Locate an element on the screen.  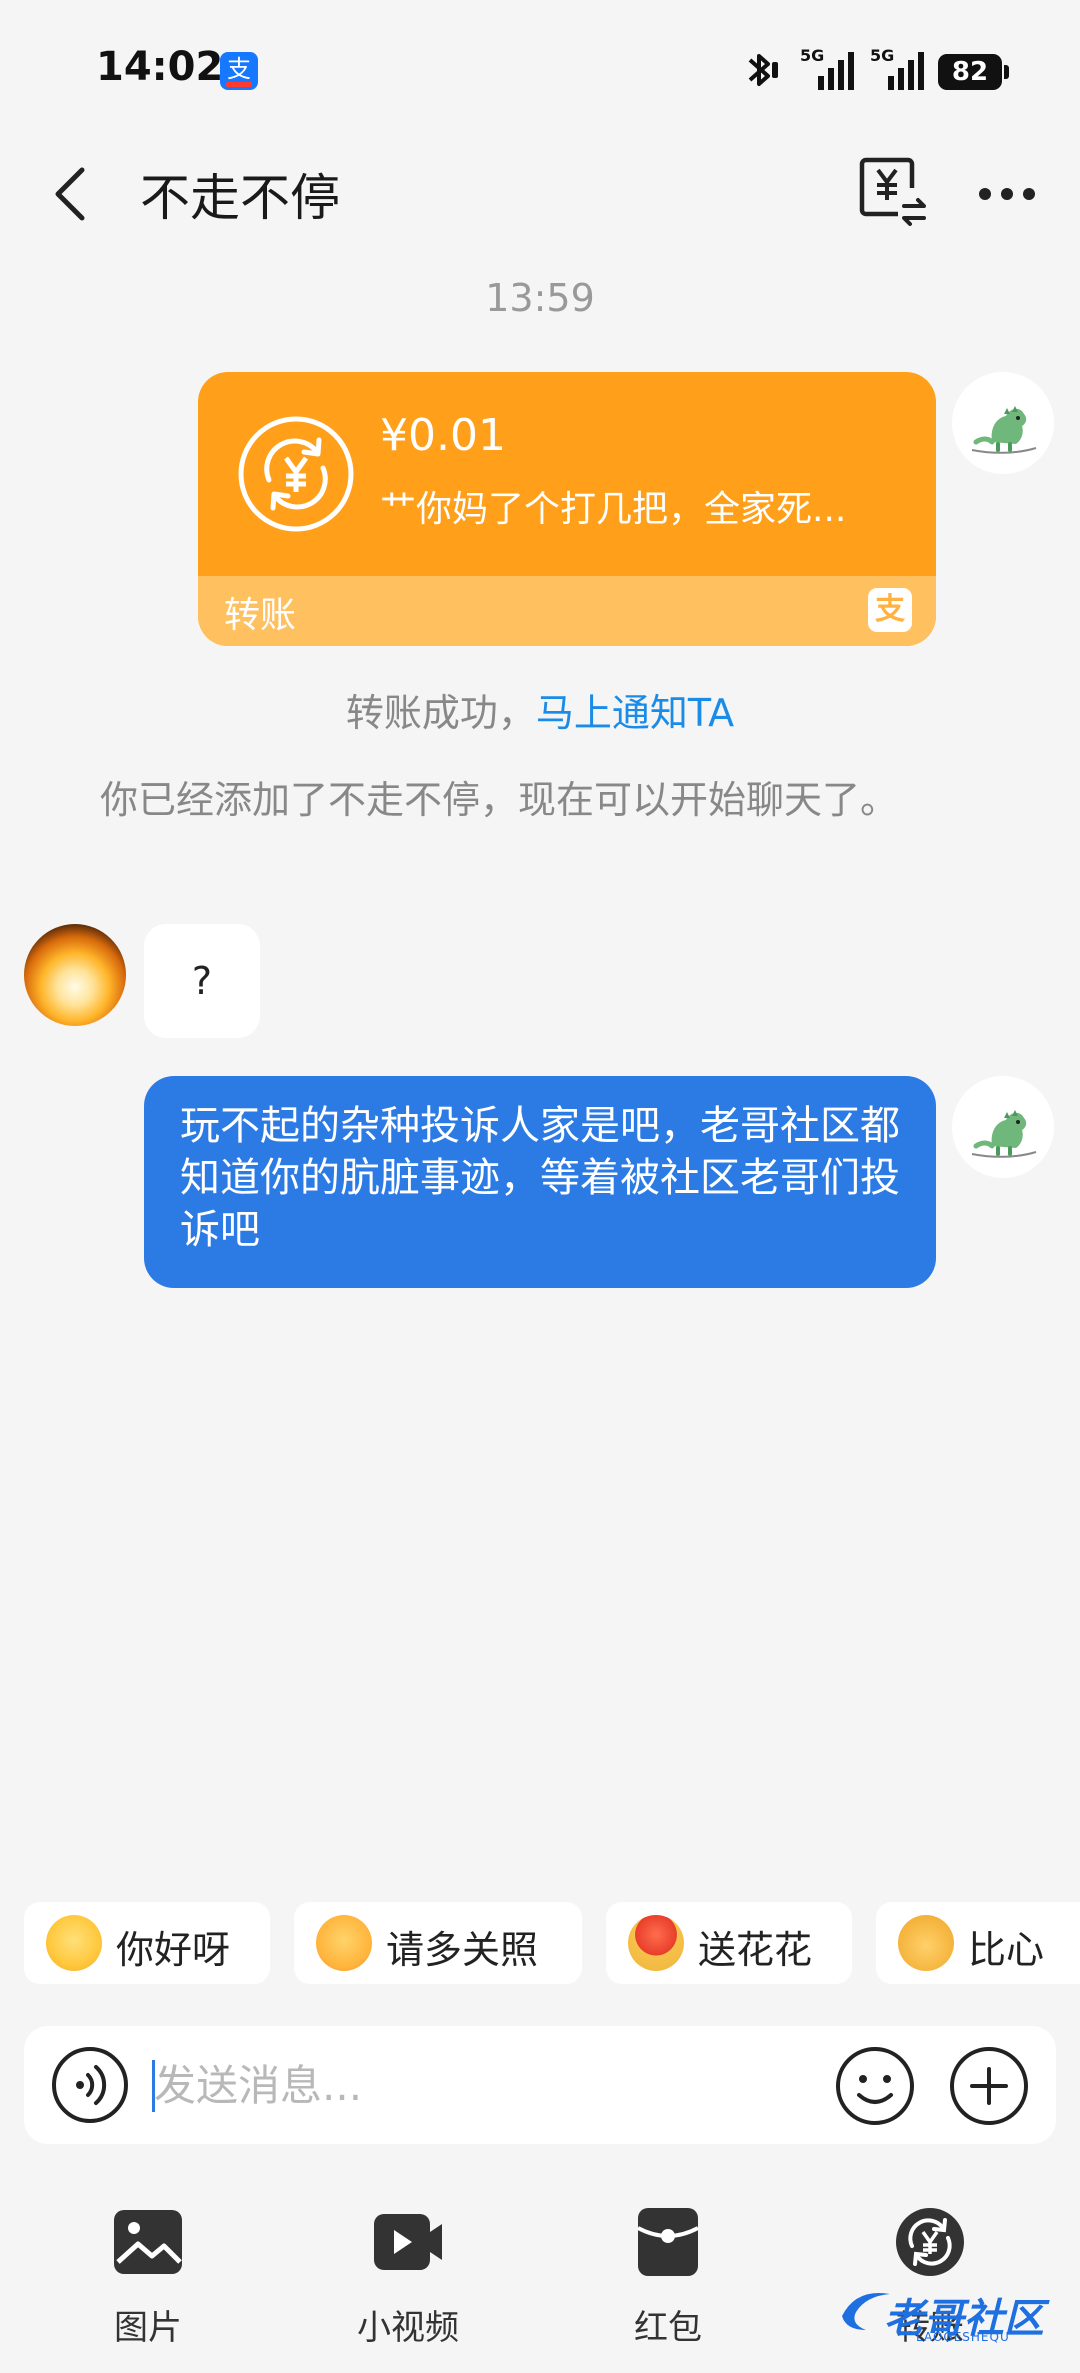
status-time: 14:02 is located at coordinates (160, 67).